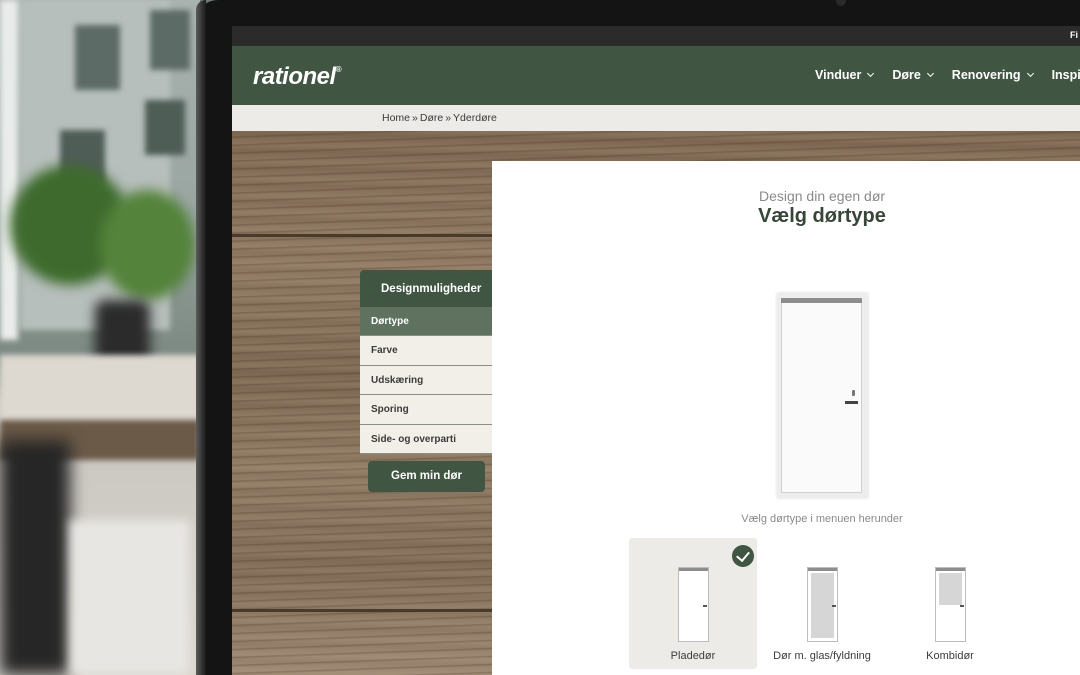  I want to click on door-type-label: Dør m. glas/fyldning, so click(822, 656).